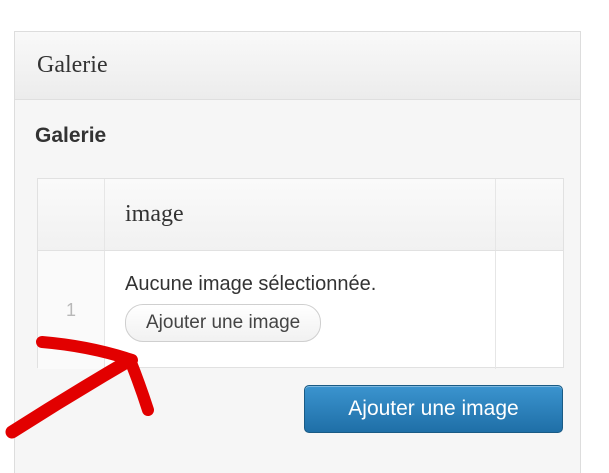 The image size is (609, 473). What do you see at coordinates (71, 214) in the screenshot?
I see `order-column-header` at bounding box center [71, 214].